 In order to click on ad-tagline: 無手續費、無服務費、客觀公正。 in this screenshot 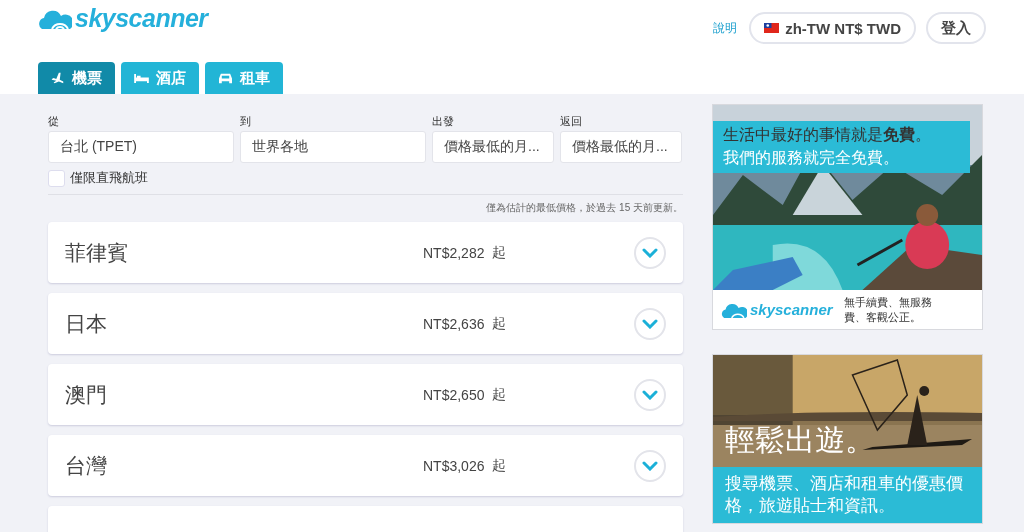, I will do `click(888, 309)`.